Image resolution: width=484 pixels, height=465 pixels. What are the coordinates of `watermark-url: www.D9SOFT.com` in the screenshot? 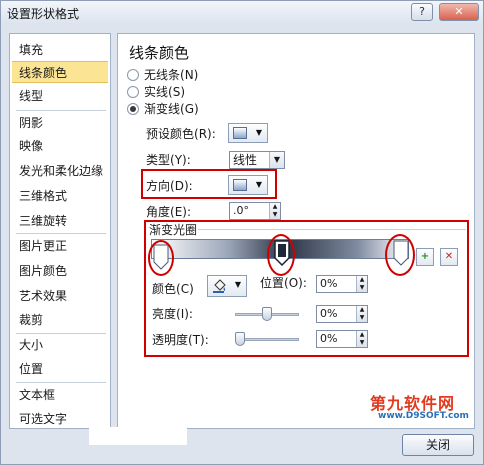 It's located at (423, 416).